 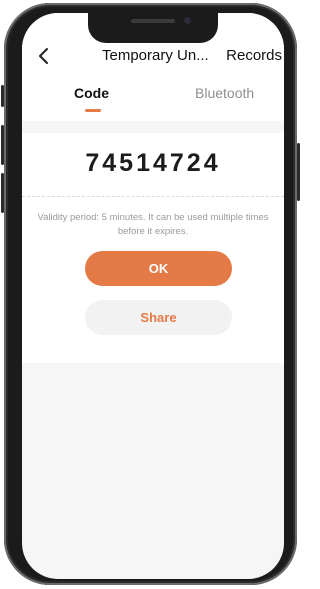 What do you see at coordinates (153, 21) in the screenshot?
I see `speaker-grille` at bounding box center [153, 21].